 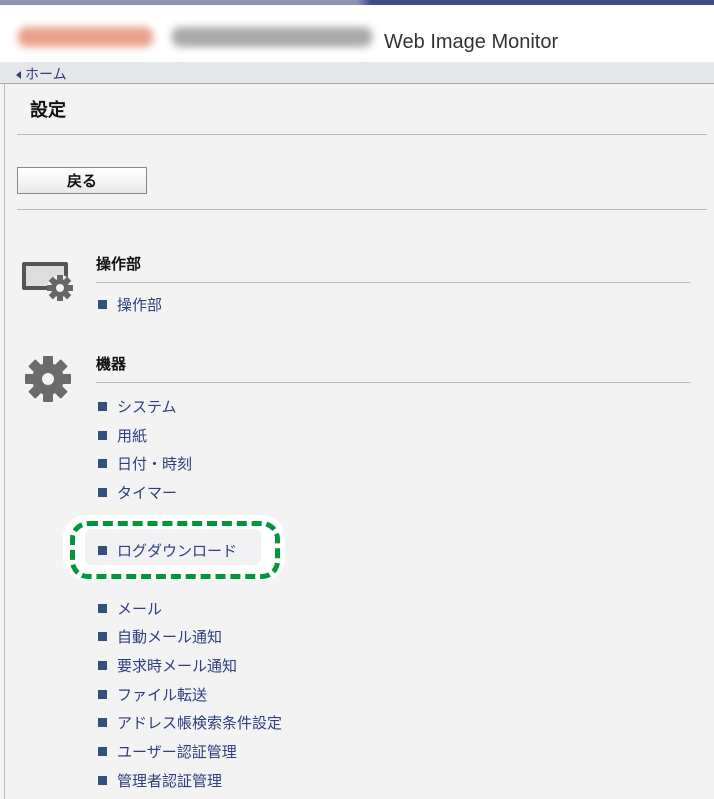 I want to click on menu-item-log-download: ログダウンロード, so click(x=167, y=550).